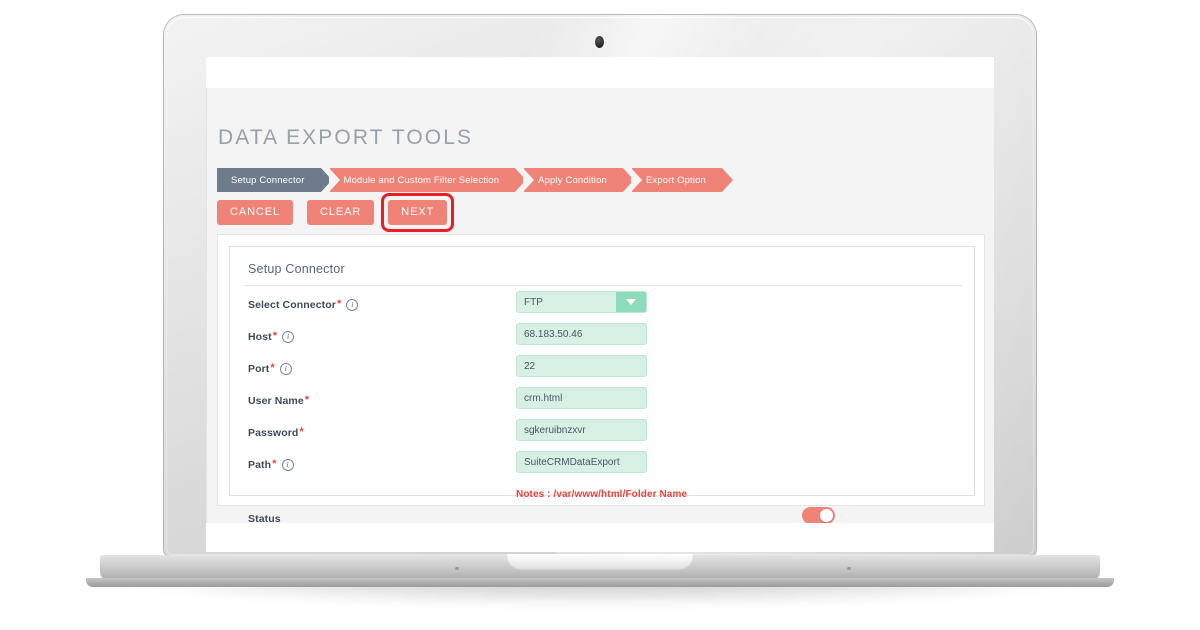 The height and width of the screenshot is (630, 1200). What do you see at coordinates (260, 465) in the screenshot?
I see `label-text: Path` at bounding box center [260, 465].